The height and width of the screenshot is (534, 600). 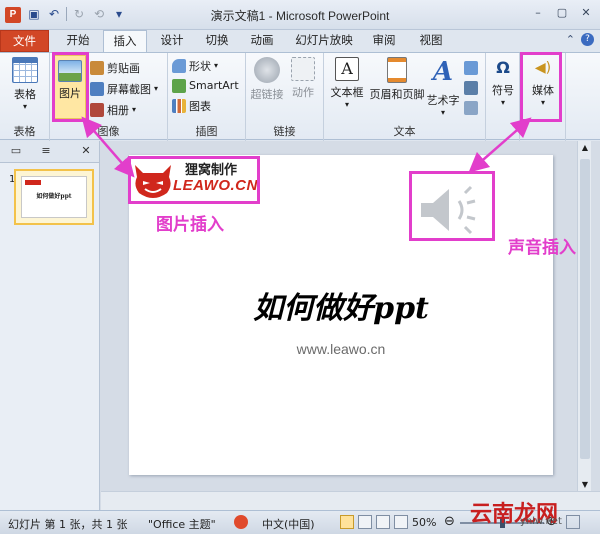 What do you see at coordinates (384, 41) in the screenshot?
I see `tab-review: 审阅` at bounding box center [384, 41].